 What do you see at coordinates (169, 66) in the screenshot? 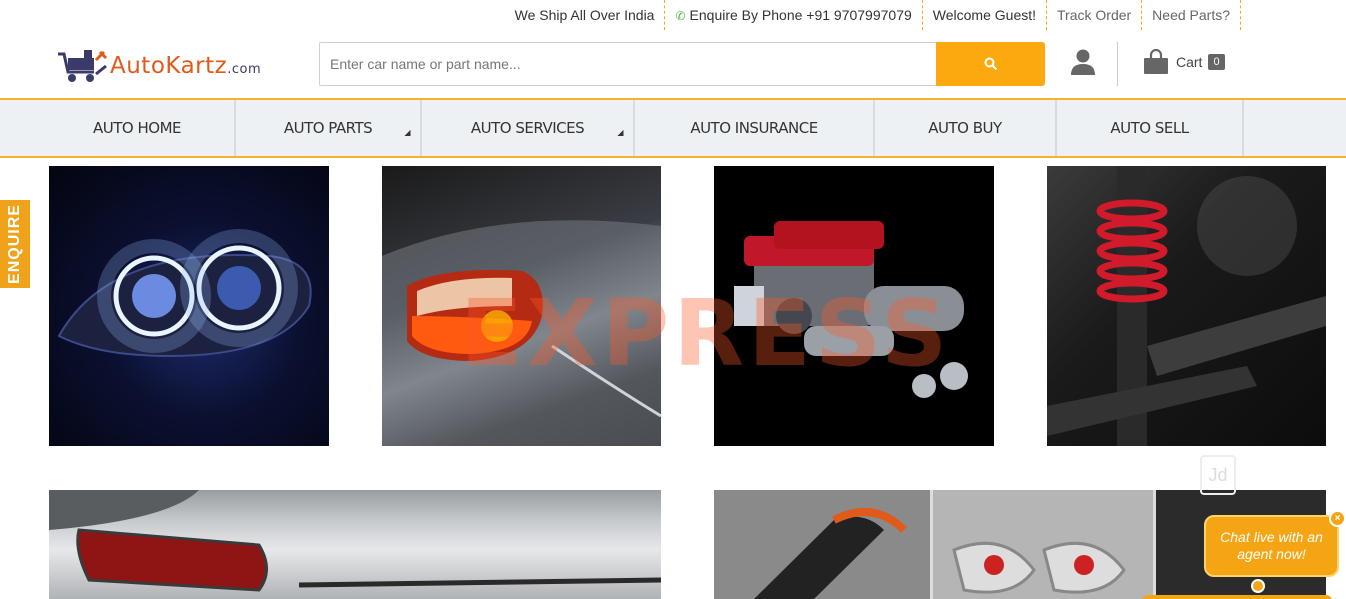
I see `logo-brand: AutoKartz` at bounding box center [169, 66].